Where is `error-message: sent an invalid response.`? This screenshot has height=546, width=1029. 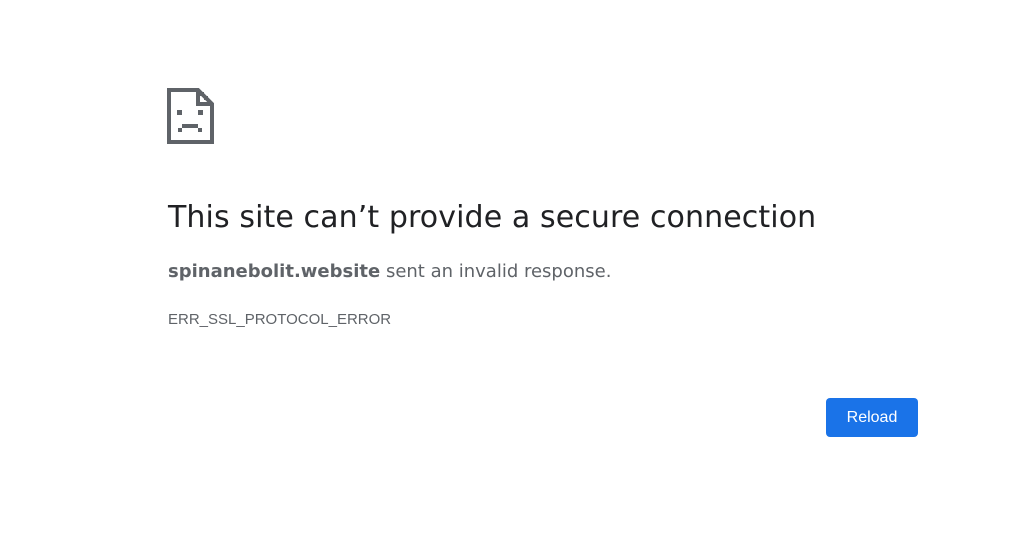 error-message: sent an invalid response. is located at coordinates (498, 271).